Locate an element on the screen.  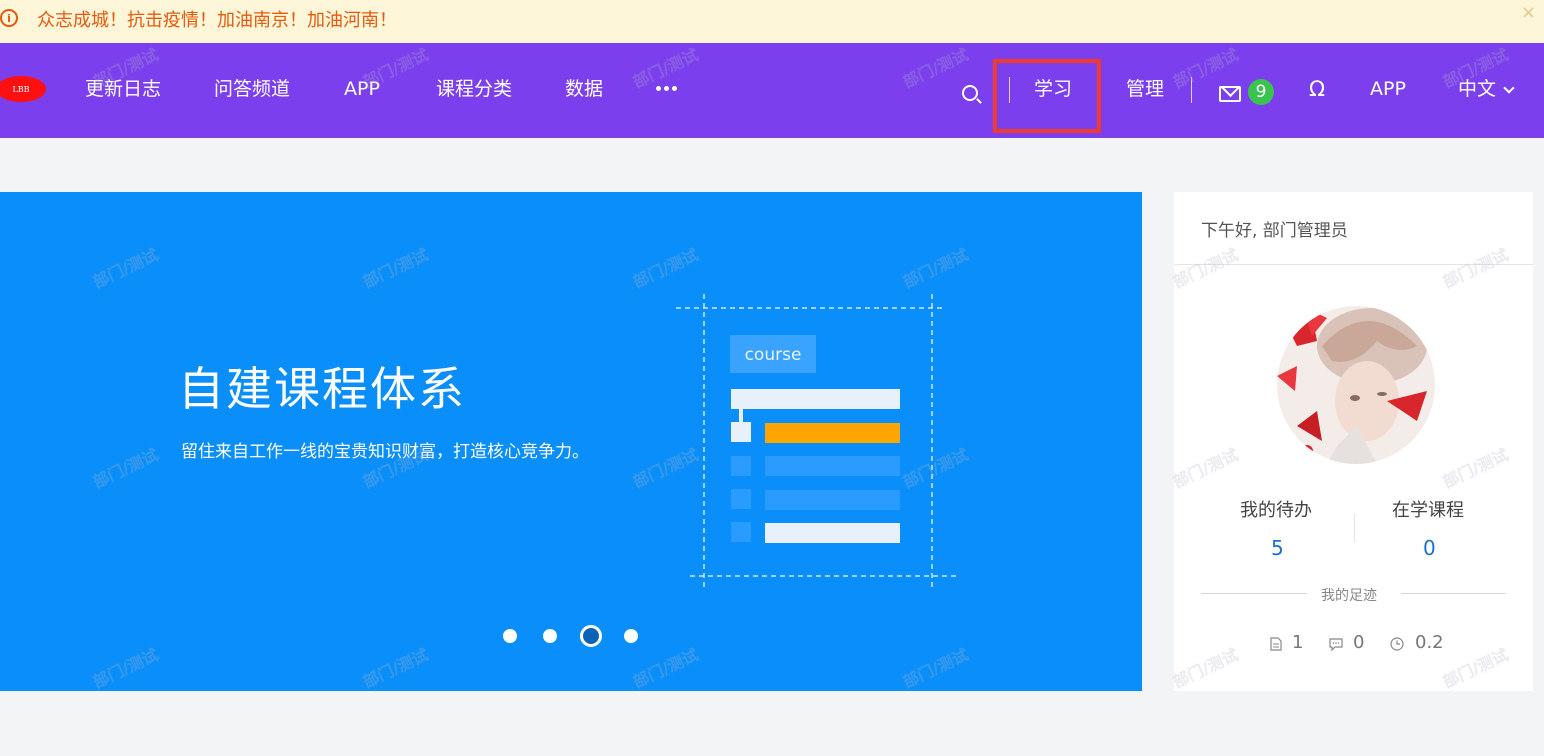
search-icon is located at coordinates (970, 93).